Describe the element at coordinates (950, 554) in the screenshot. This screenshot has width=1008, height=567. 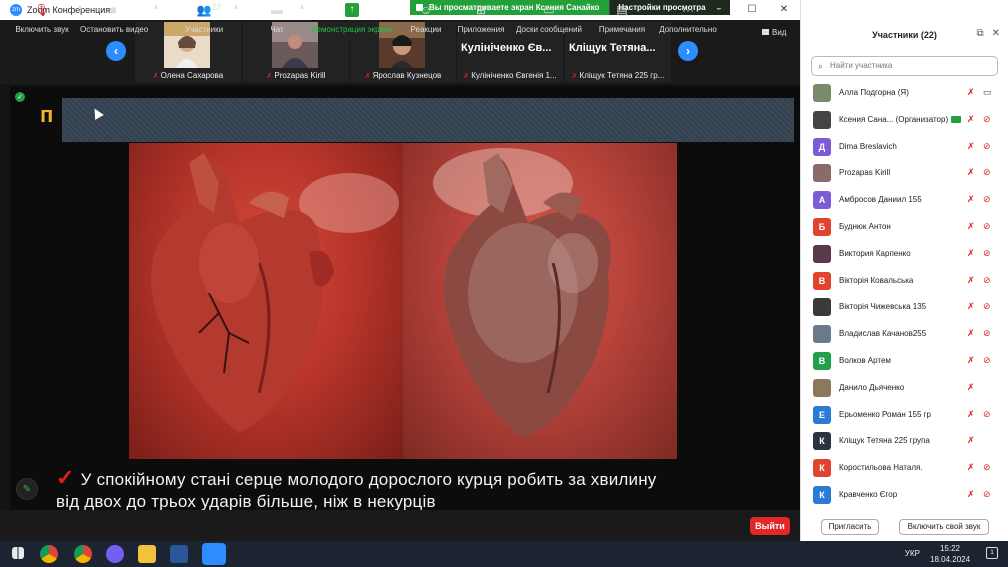
I see `system-clock: 15:22 18.04.2024` at that location.